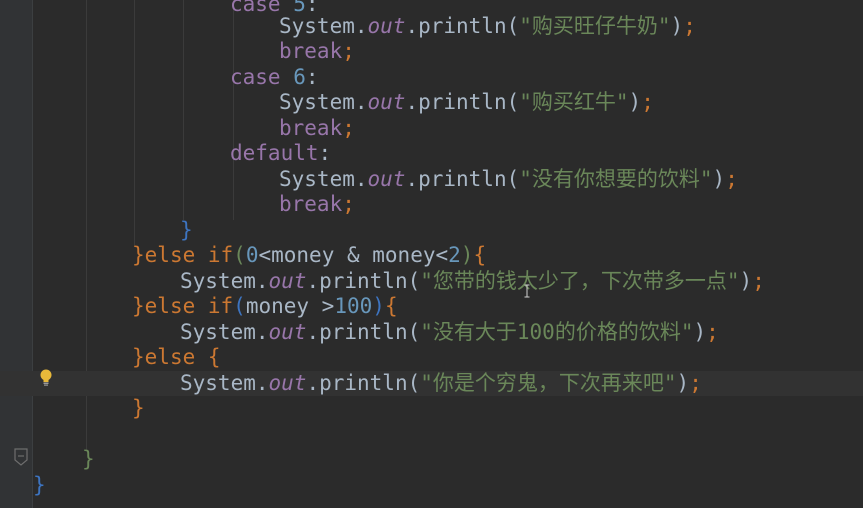 Image resolution: width=863 pixels, height=508 pixels. What do you see at coordinates (595, 26) in the screenshot?
I see `code-token: "购买旺仔牛奶"` at bounding box center [595, 26].